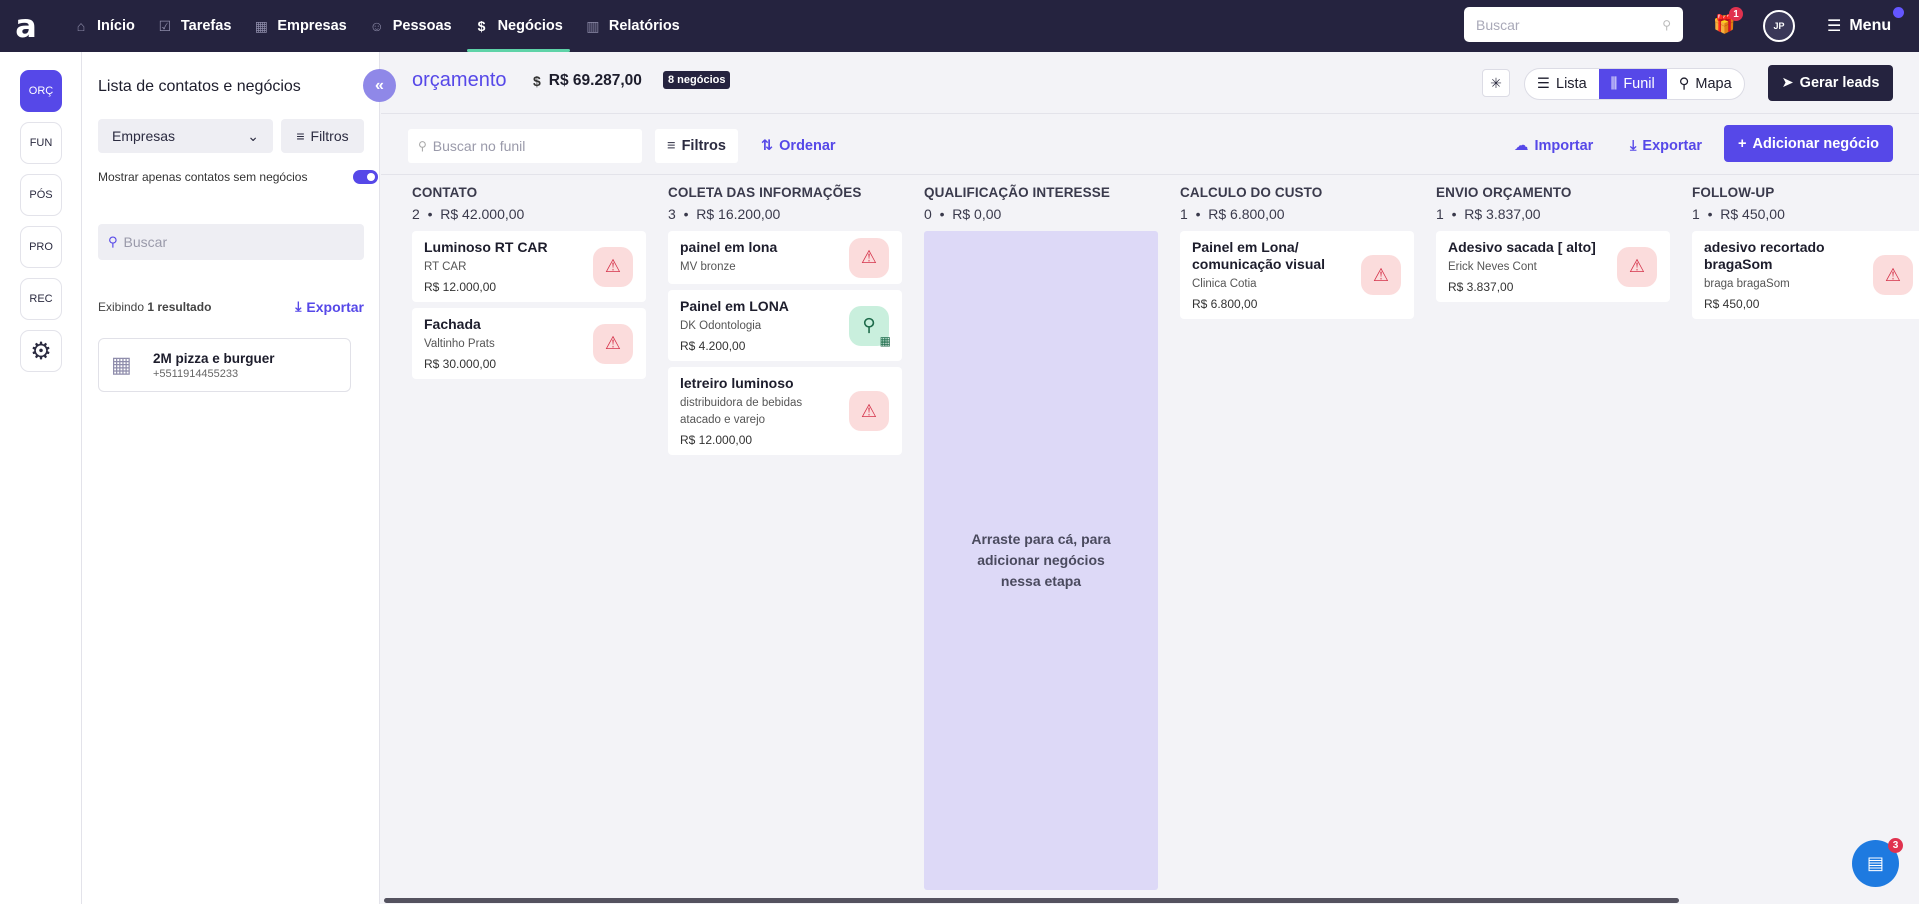 The height and width of the screenshot is (904, 1919). I want to click on global-search: ⚲, so click(1573, 24).